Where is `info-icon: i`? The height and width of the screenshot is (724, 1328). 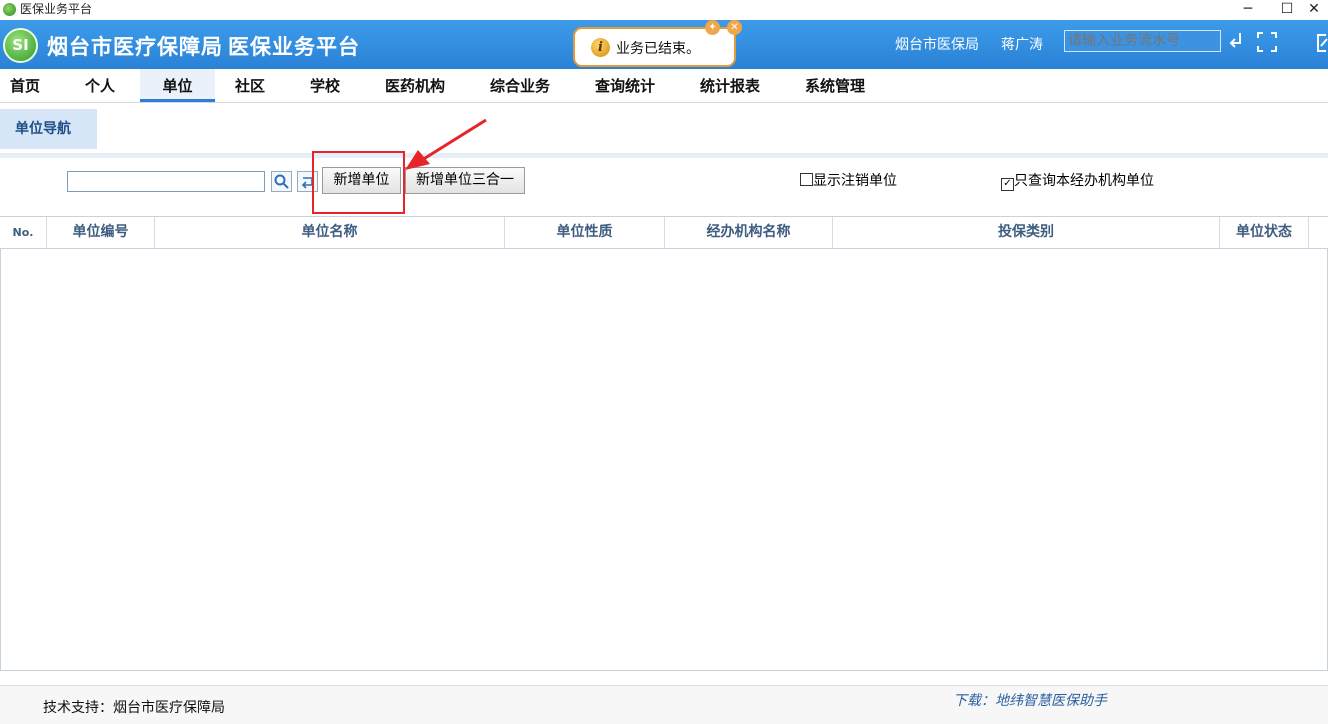
info-icon: i is located at coordinates (600, 47).